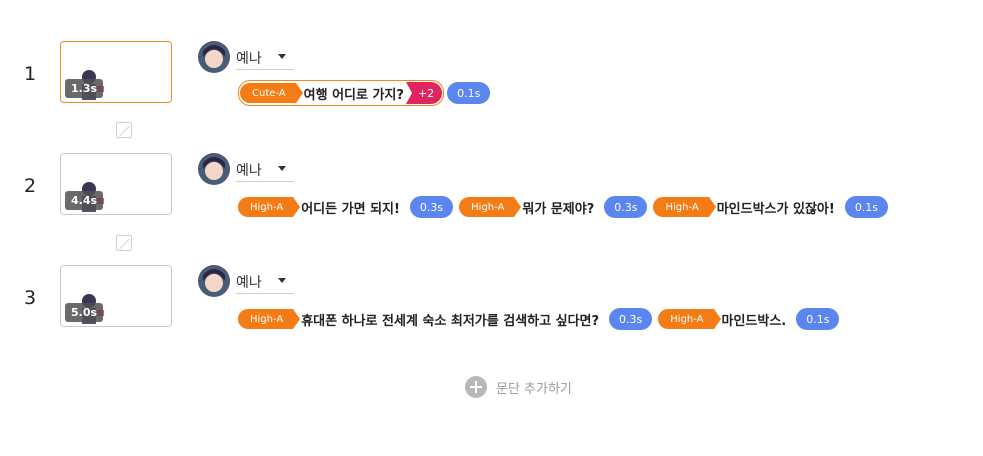 The width and height of the screenshot is (983, 456). I want to click on sentence-line: Cute-A 여행 어디로 가지? +2 0.1s, so click(367, 93).